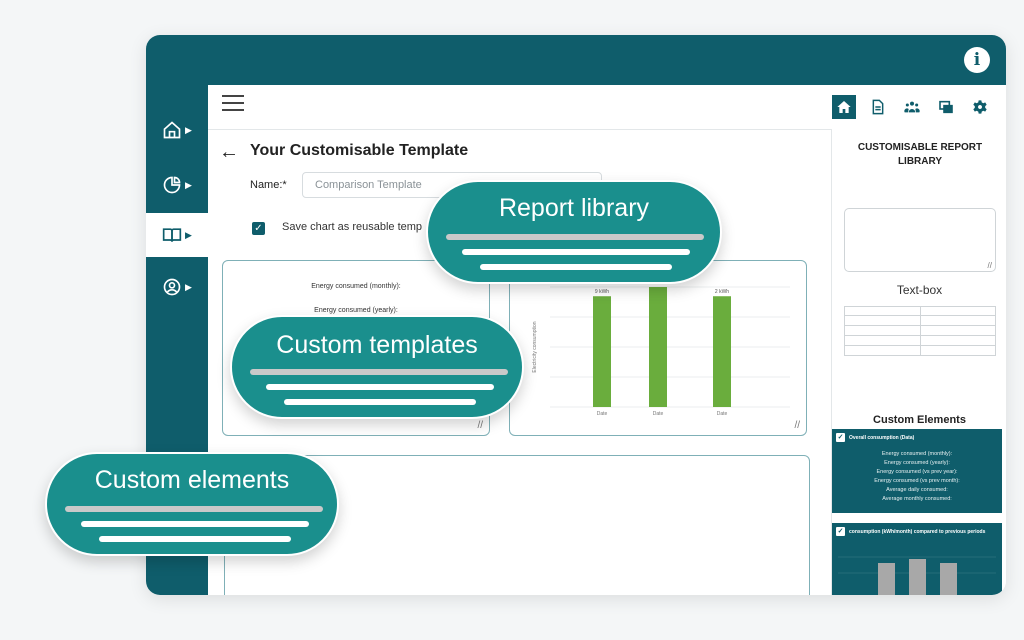  Describe the element at coordinates (377, 367) in the screenshot. I see `callout-custom-templates: Custom templates` at that location.